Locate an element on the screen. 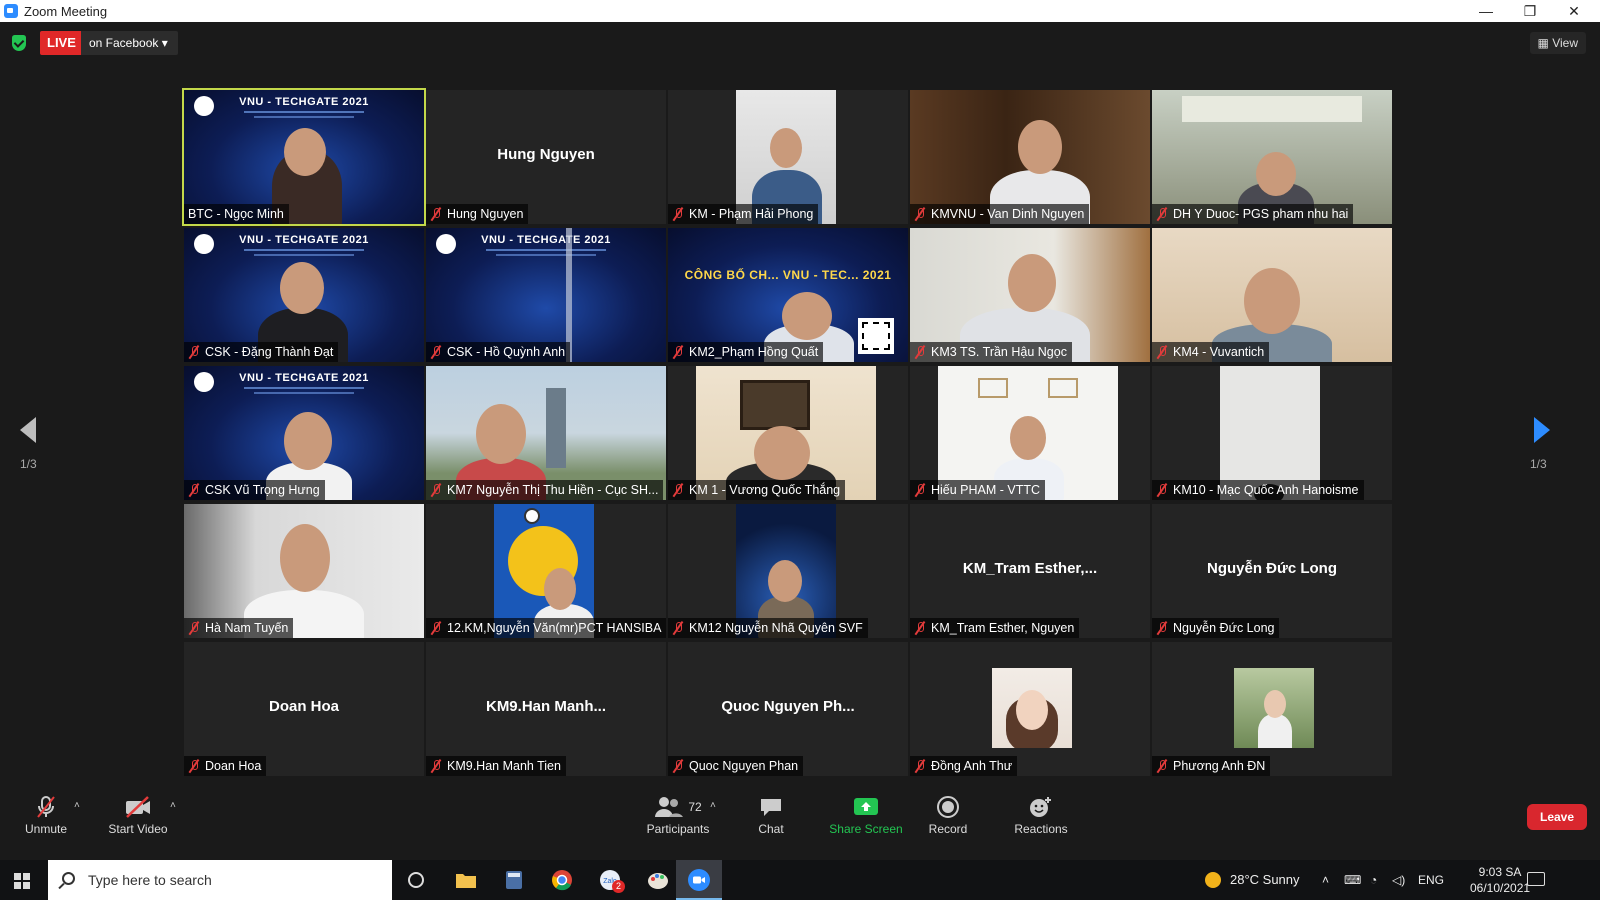  input-method-icon: ⌨ is located at coordinates (1352, 880).